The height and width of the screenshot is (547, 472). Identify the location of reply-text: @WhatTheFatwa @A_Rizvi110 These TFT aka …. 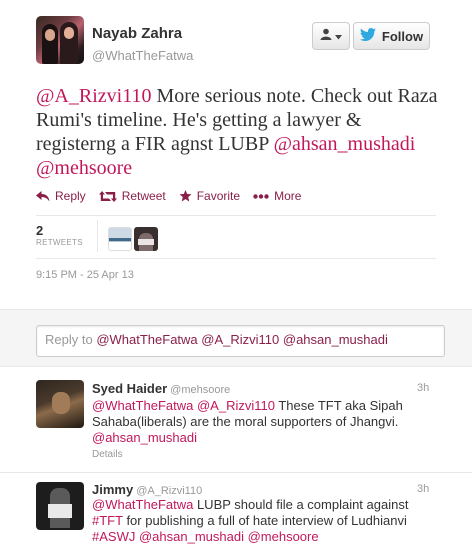
(262, 422).